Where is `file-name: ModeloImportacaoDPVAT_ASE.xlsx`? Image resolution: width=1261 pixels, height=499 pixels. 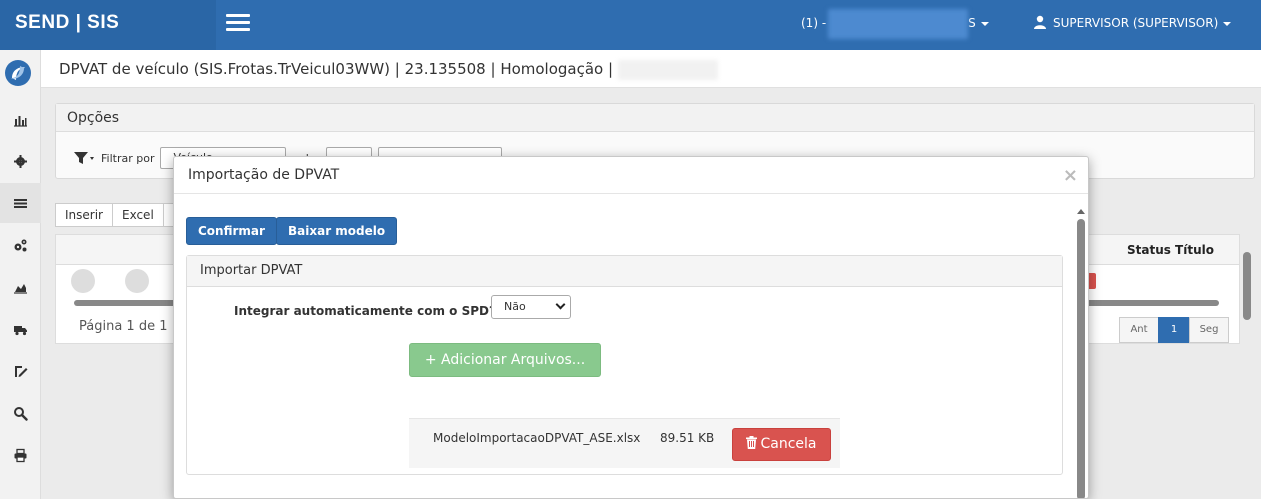
file-name: ModeloImportacaoDPVAT_ASE.xlsx is located at coordinates (537, 438).